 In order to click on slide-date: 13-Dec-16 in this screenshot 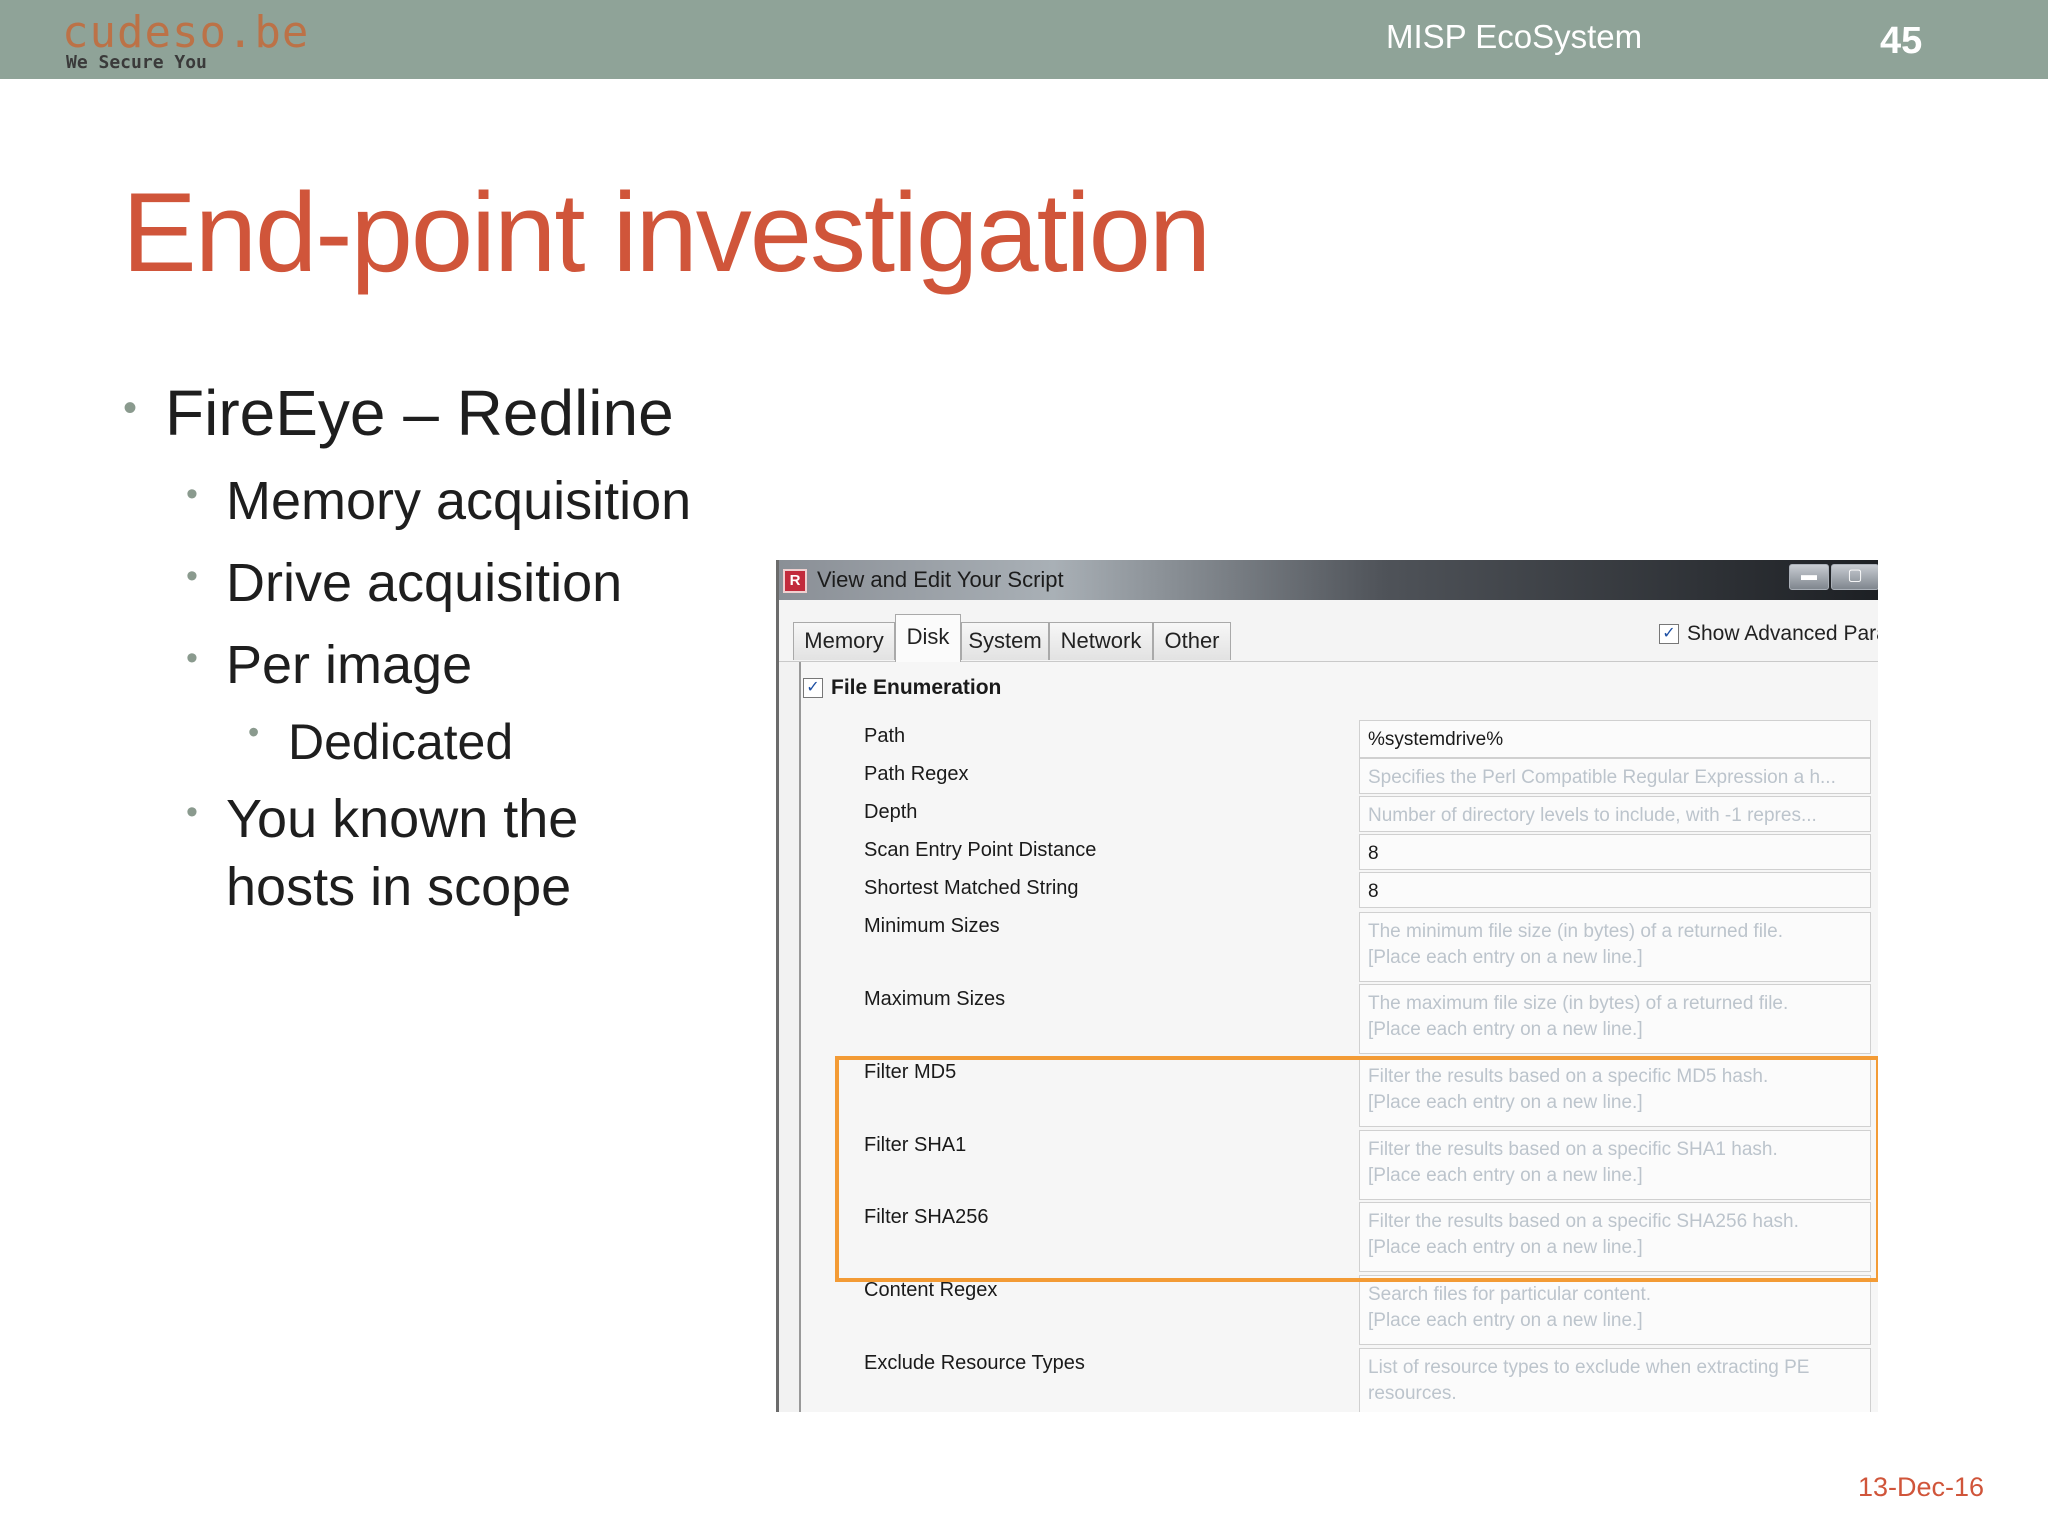, I will do `click(1921, 1487)`.